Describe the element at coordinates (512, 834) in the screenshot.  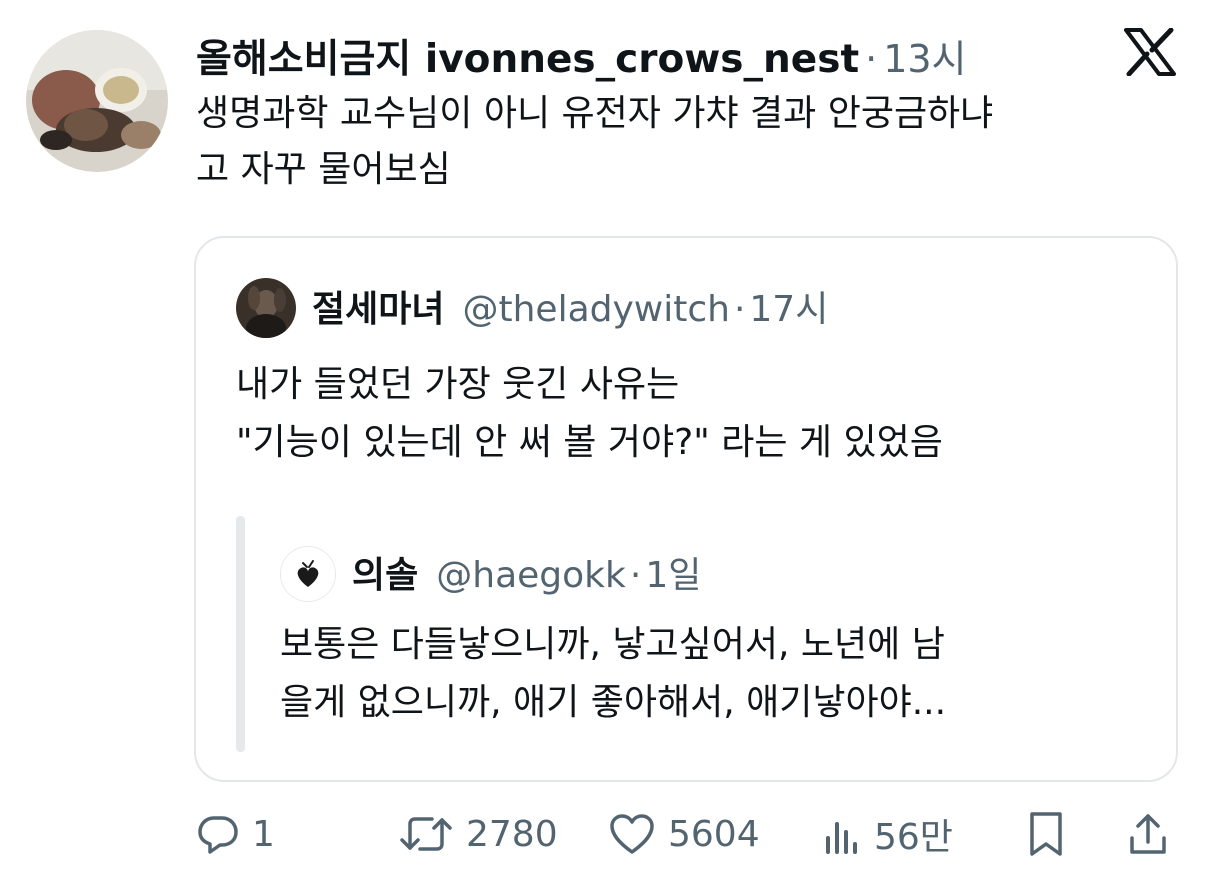
I see `retweet-count: 2780` at that location.